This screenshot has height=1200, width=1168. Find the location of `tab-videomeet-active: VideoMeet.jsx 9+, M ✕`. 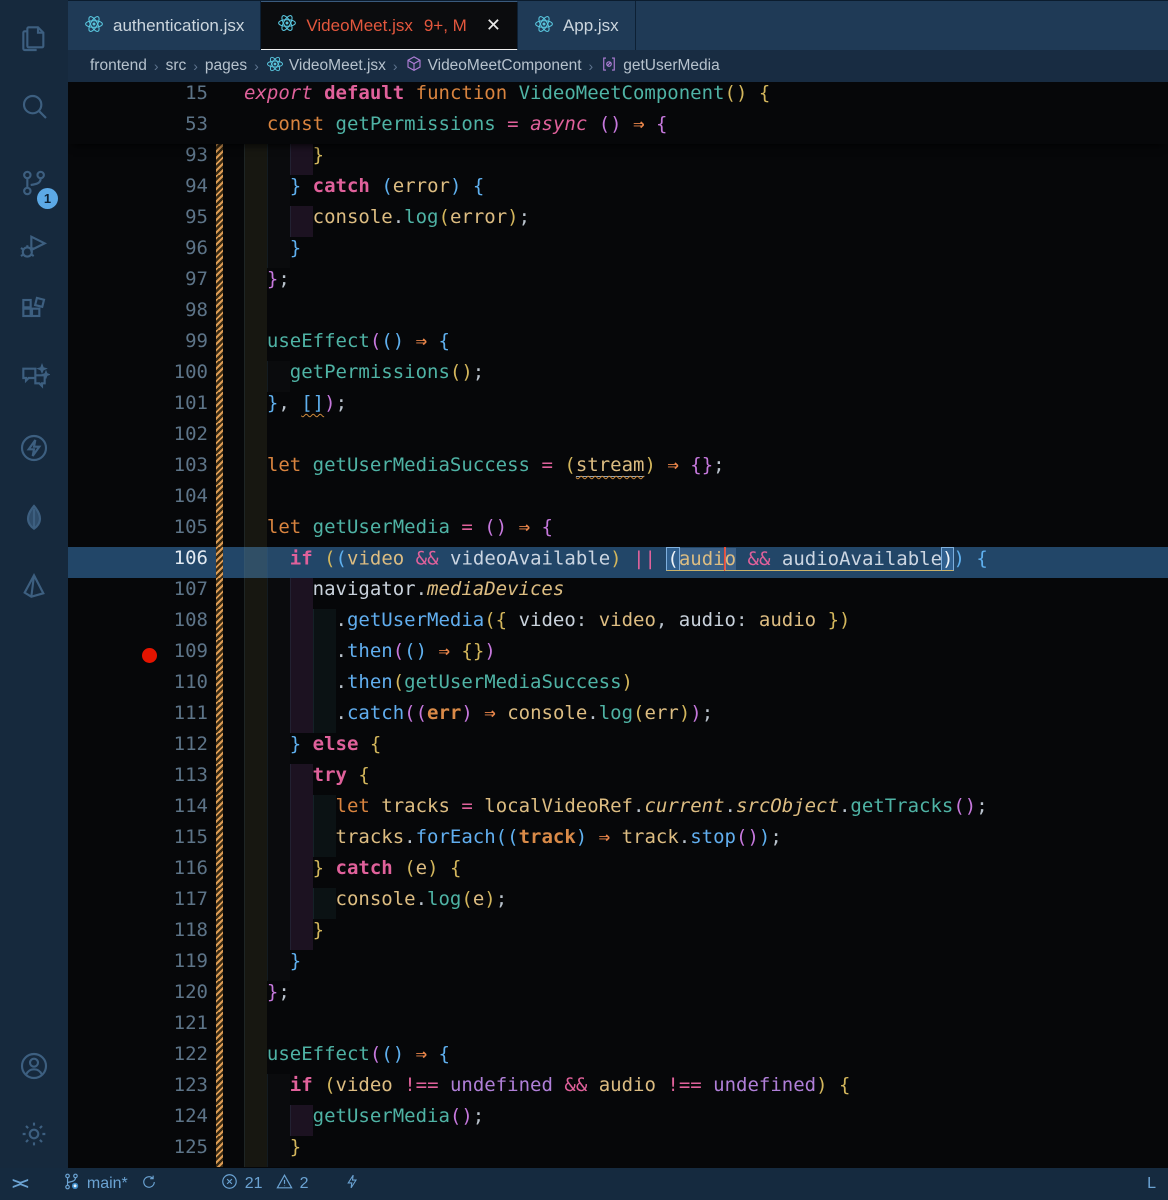

tab-videomeet-active: VideoMeet.jsx 9+, M ✕ is located at coordinates (389, 26).